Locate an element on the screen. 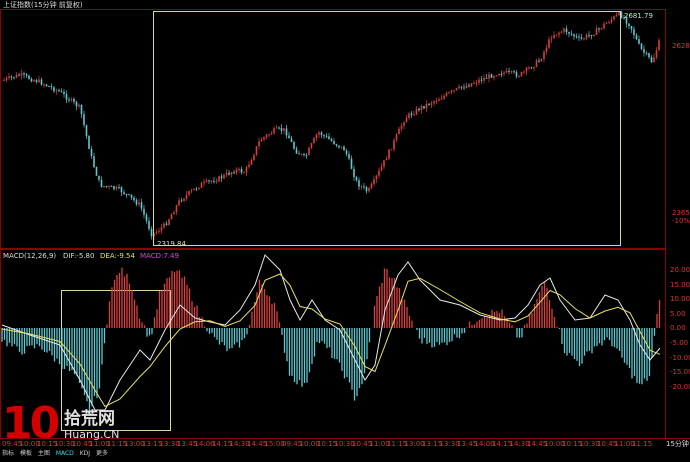 The width and height of the screenshot is (690, 462). bottom-tab-bar: 指标 模板 主图 MACD KDJ 更多 is located at coordinates (345, 453).